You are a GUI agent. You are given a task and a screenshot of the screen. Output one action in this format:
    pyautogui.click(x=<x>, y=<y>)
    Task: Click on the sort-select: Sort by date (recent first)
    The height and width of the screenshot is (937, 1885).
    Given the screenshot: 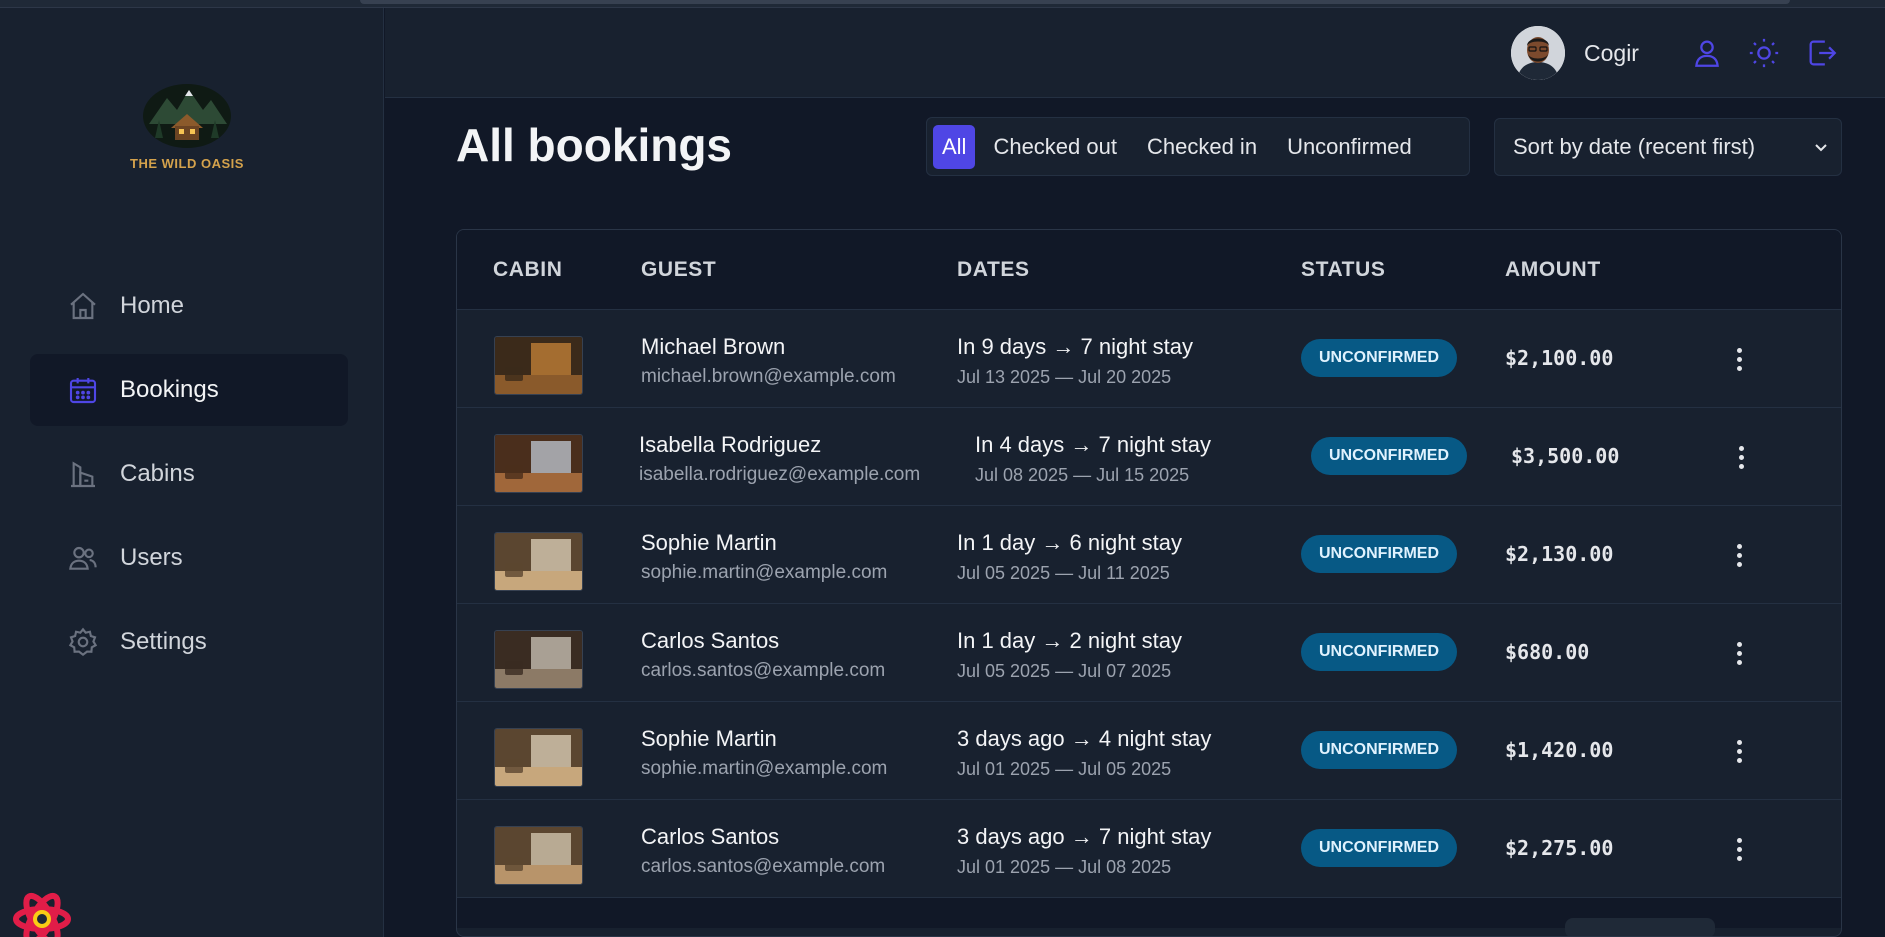 What is the action you would take?
    pyautogui.click(x=1668, y=147)
    